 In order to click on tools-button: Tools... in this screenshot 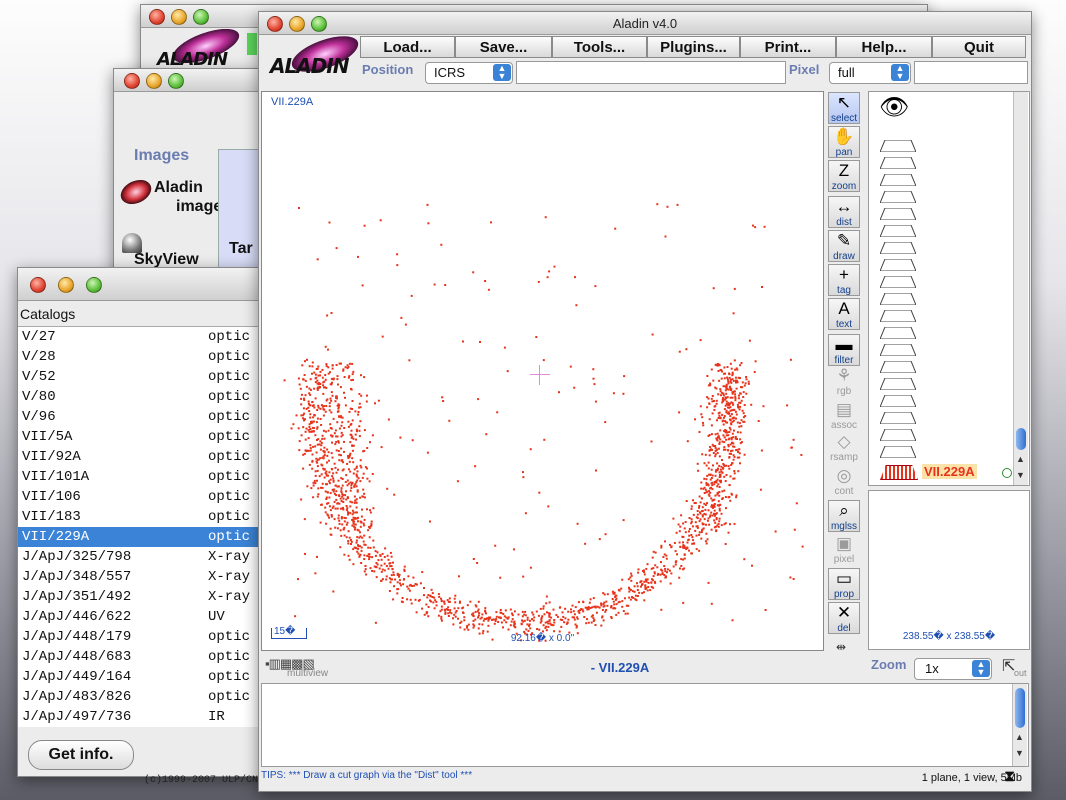, I will do `click(599, 47)`.